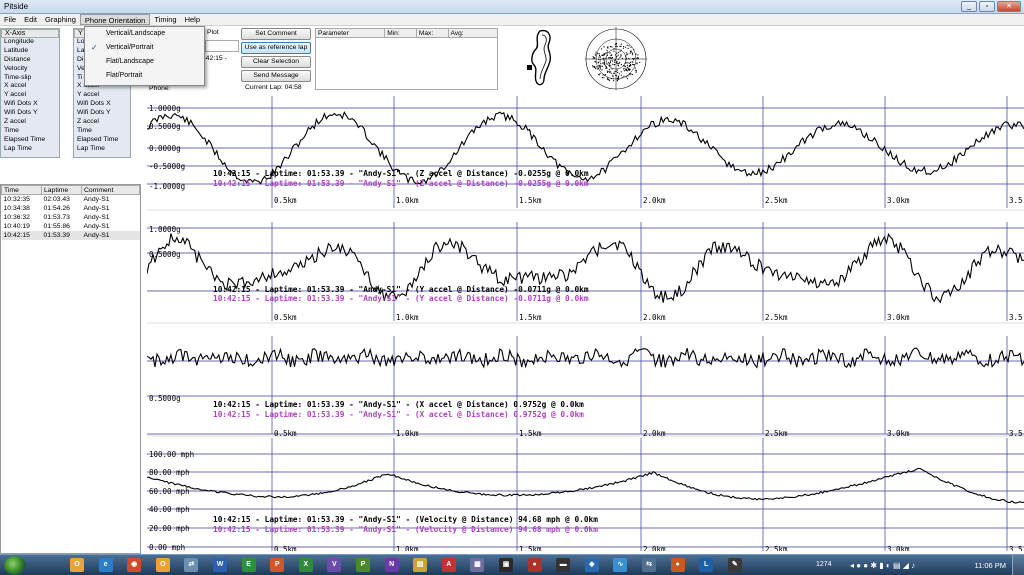 This screenshot has height=575, width=1024. Describe the element at coordinates (776, 200) in the screenshot. I see `x-tick-label: 2.5km` at that location.